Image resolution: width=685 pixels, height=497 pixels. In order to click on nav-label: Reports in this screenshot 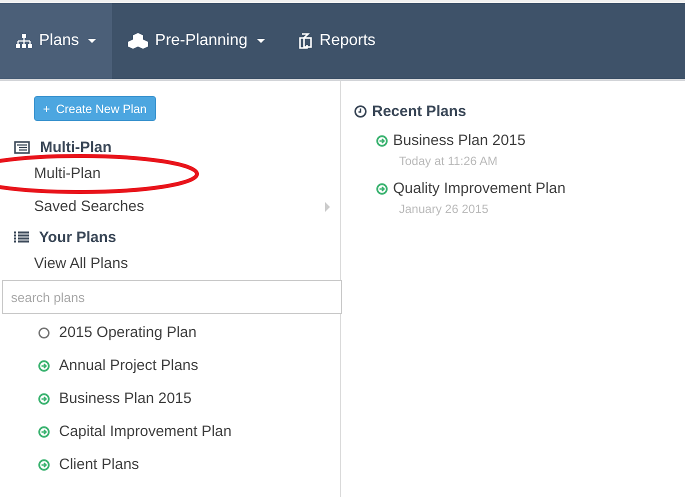, I will do `click(348, 41)`.